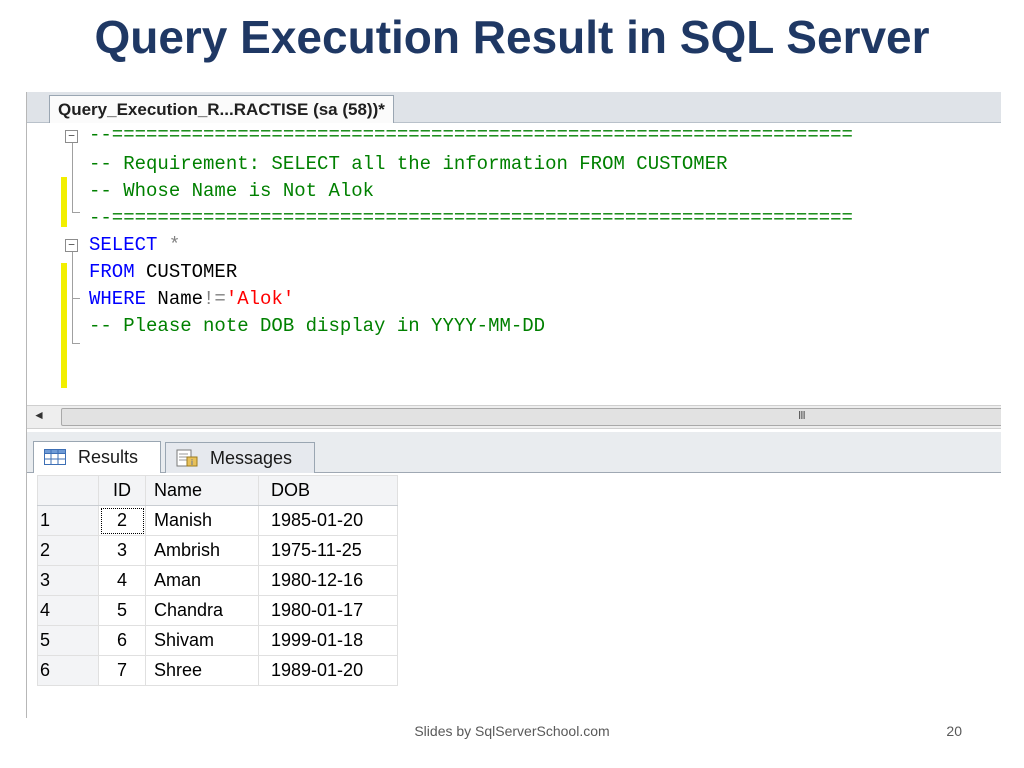  Describe the element at coordinates (214, 299) in the screenshot. I see `operator: !=` at that location.